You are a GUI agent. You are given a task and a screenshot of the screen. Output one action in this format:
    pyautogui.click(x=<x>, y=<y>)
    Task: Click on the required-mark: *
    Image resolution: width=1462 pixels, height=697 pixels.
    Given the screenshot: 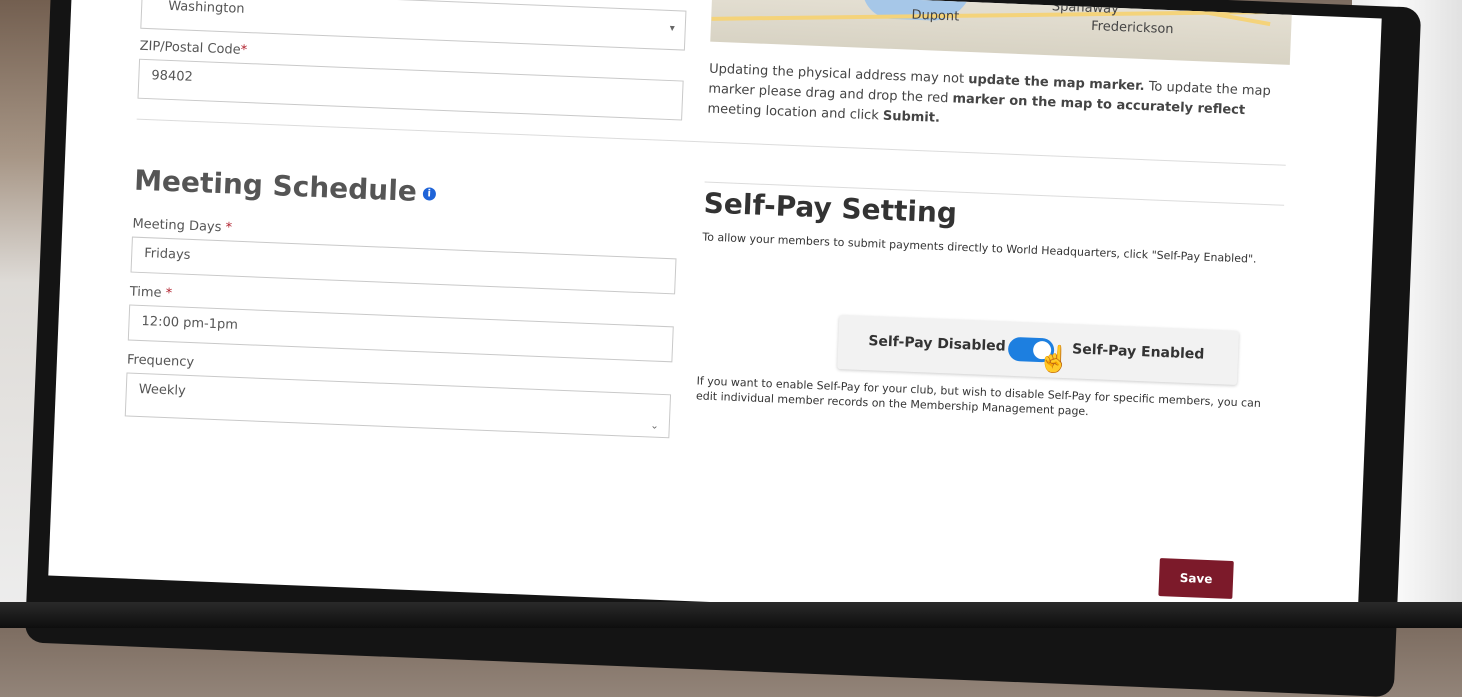 What is the action you would take?
    pyautogui.click(x=244, y=50)
    